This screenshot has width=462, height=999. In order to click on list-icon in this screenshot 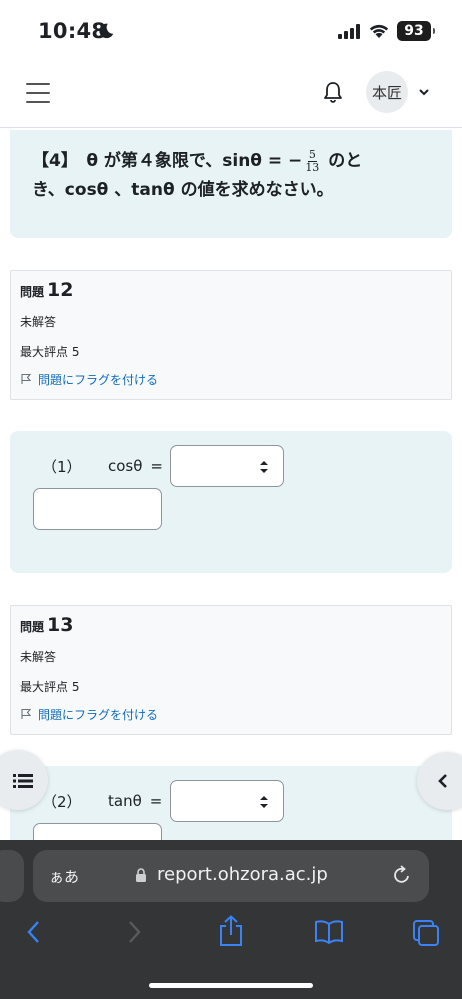, I will do `click(23, 781)`.